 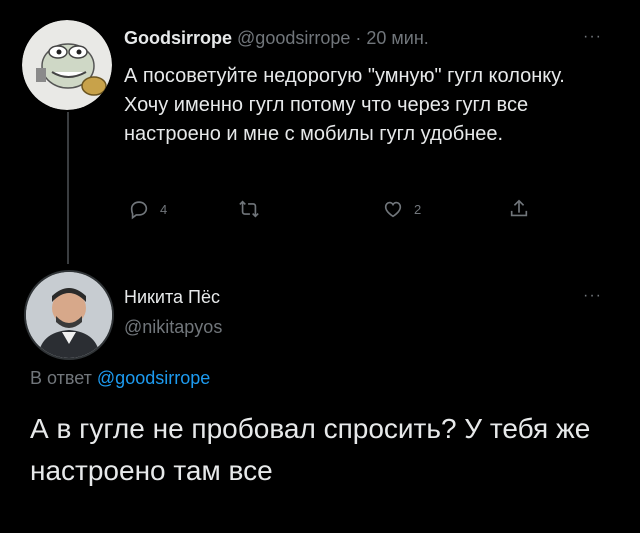 What do you see at coordinates (519, 208) in the screenshot?
I see `share-icon` at bounding box center [519, 208].